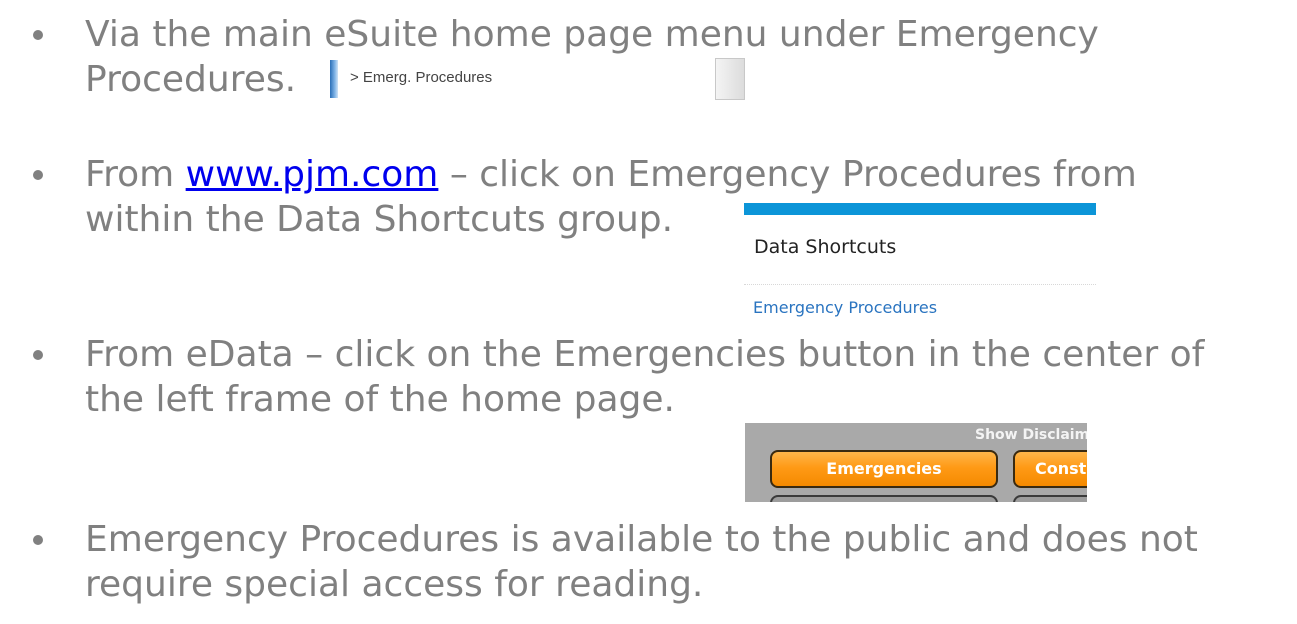 The image size is (1297, 624). I want to click on bullet-1-line-2: Procedures., so click(191, 79).